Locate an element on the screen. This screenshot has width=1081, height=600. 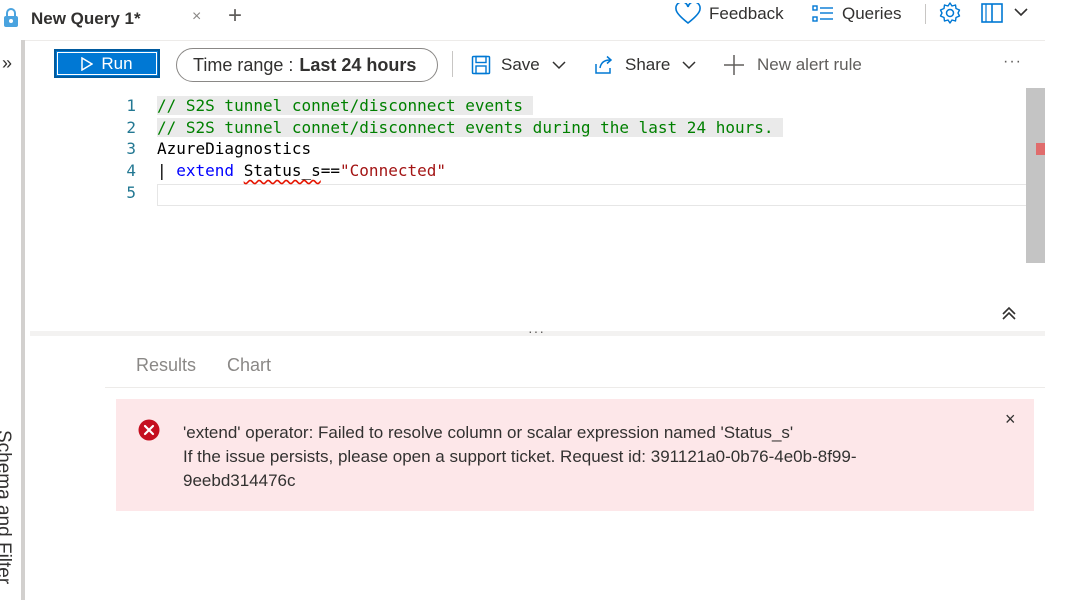
code-line: 1 // S2S tunnel connet/disconnect events is located at coordinates (537, 106).